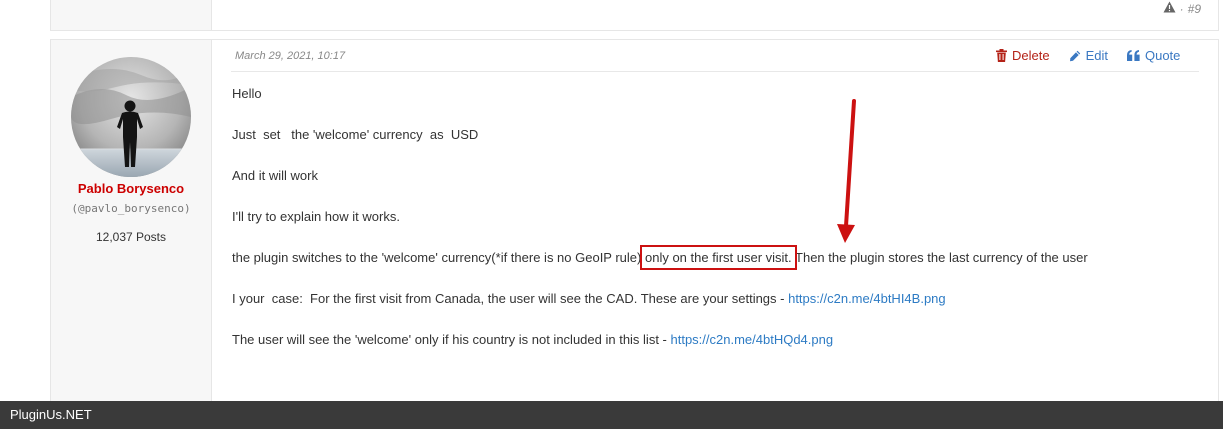 The image size is (1223, 429). Describe the element at coordinates (1194, 9) in the screenshot. I see `post-number: #9` at that location.